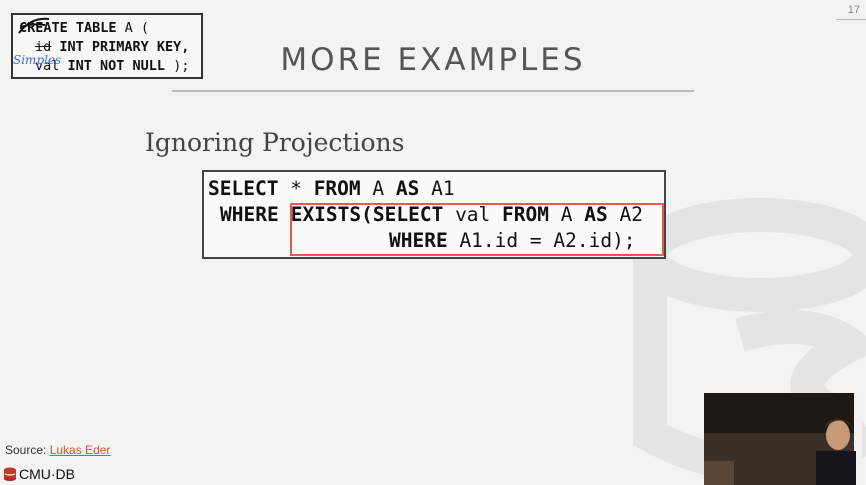 Image resolution: width=866 pixels, height=485 pixels. Describe the element at coordinates (120, 47) in the screenshot. I see `schema-id-type: INT PRIMARY KEY,` at that location.